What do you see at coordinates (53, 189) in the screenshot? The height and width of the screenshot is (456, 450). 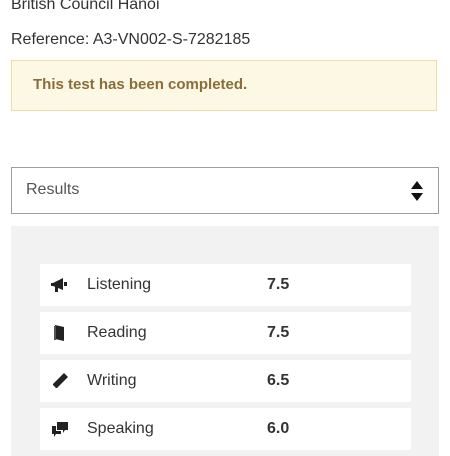 I see `view-select-value: Results` at bounding box center [53, 189].